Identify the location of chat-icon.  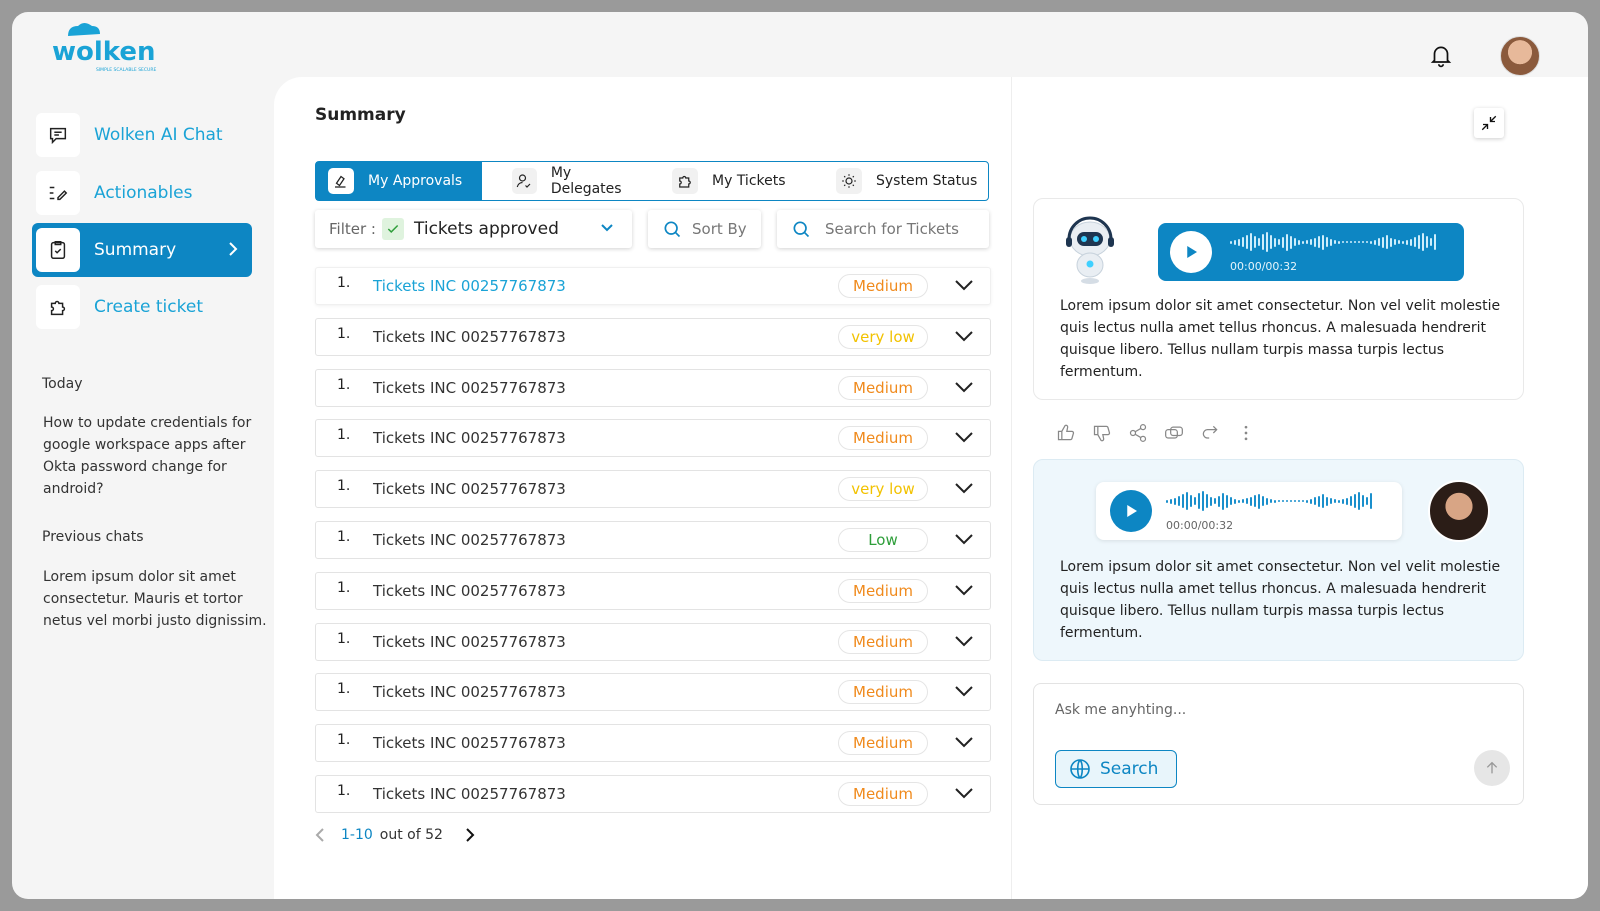
(58, 135).